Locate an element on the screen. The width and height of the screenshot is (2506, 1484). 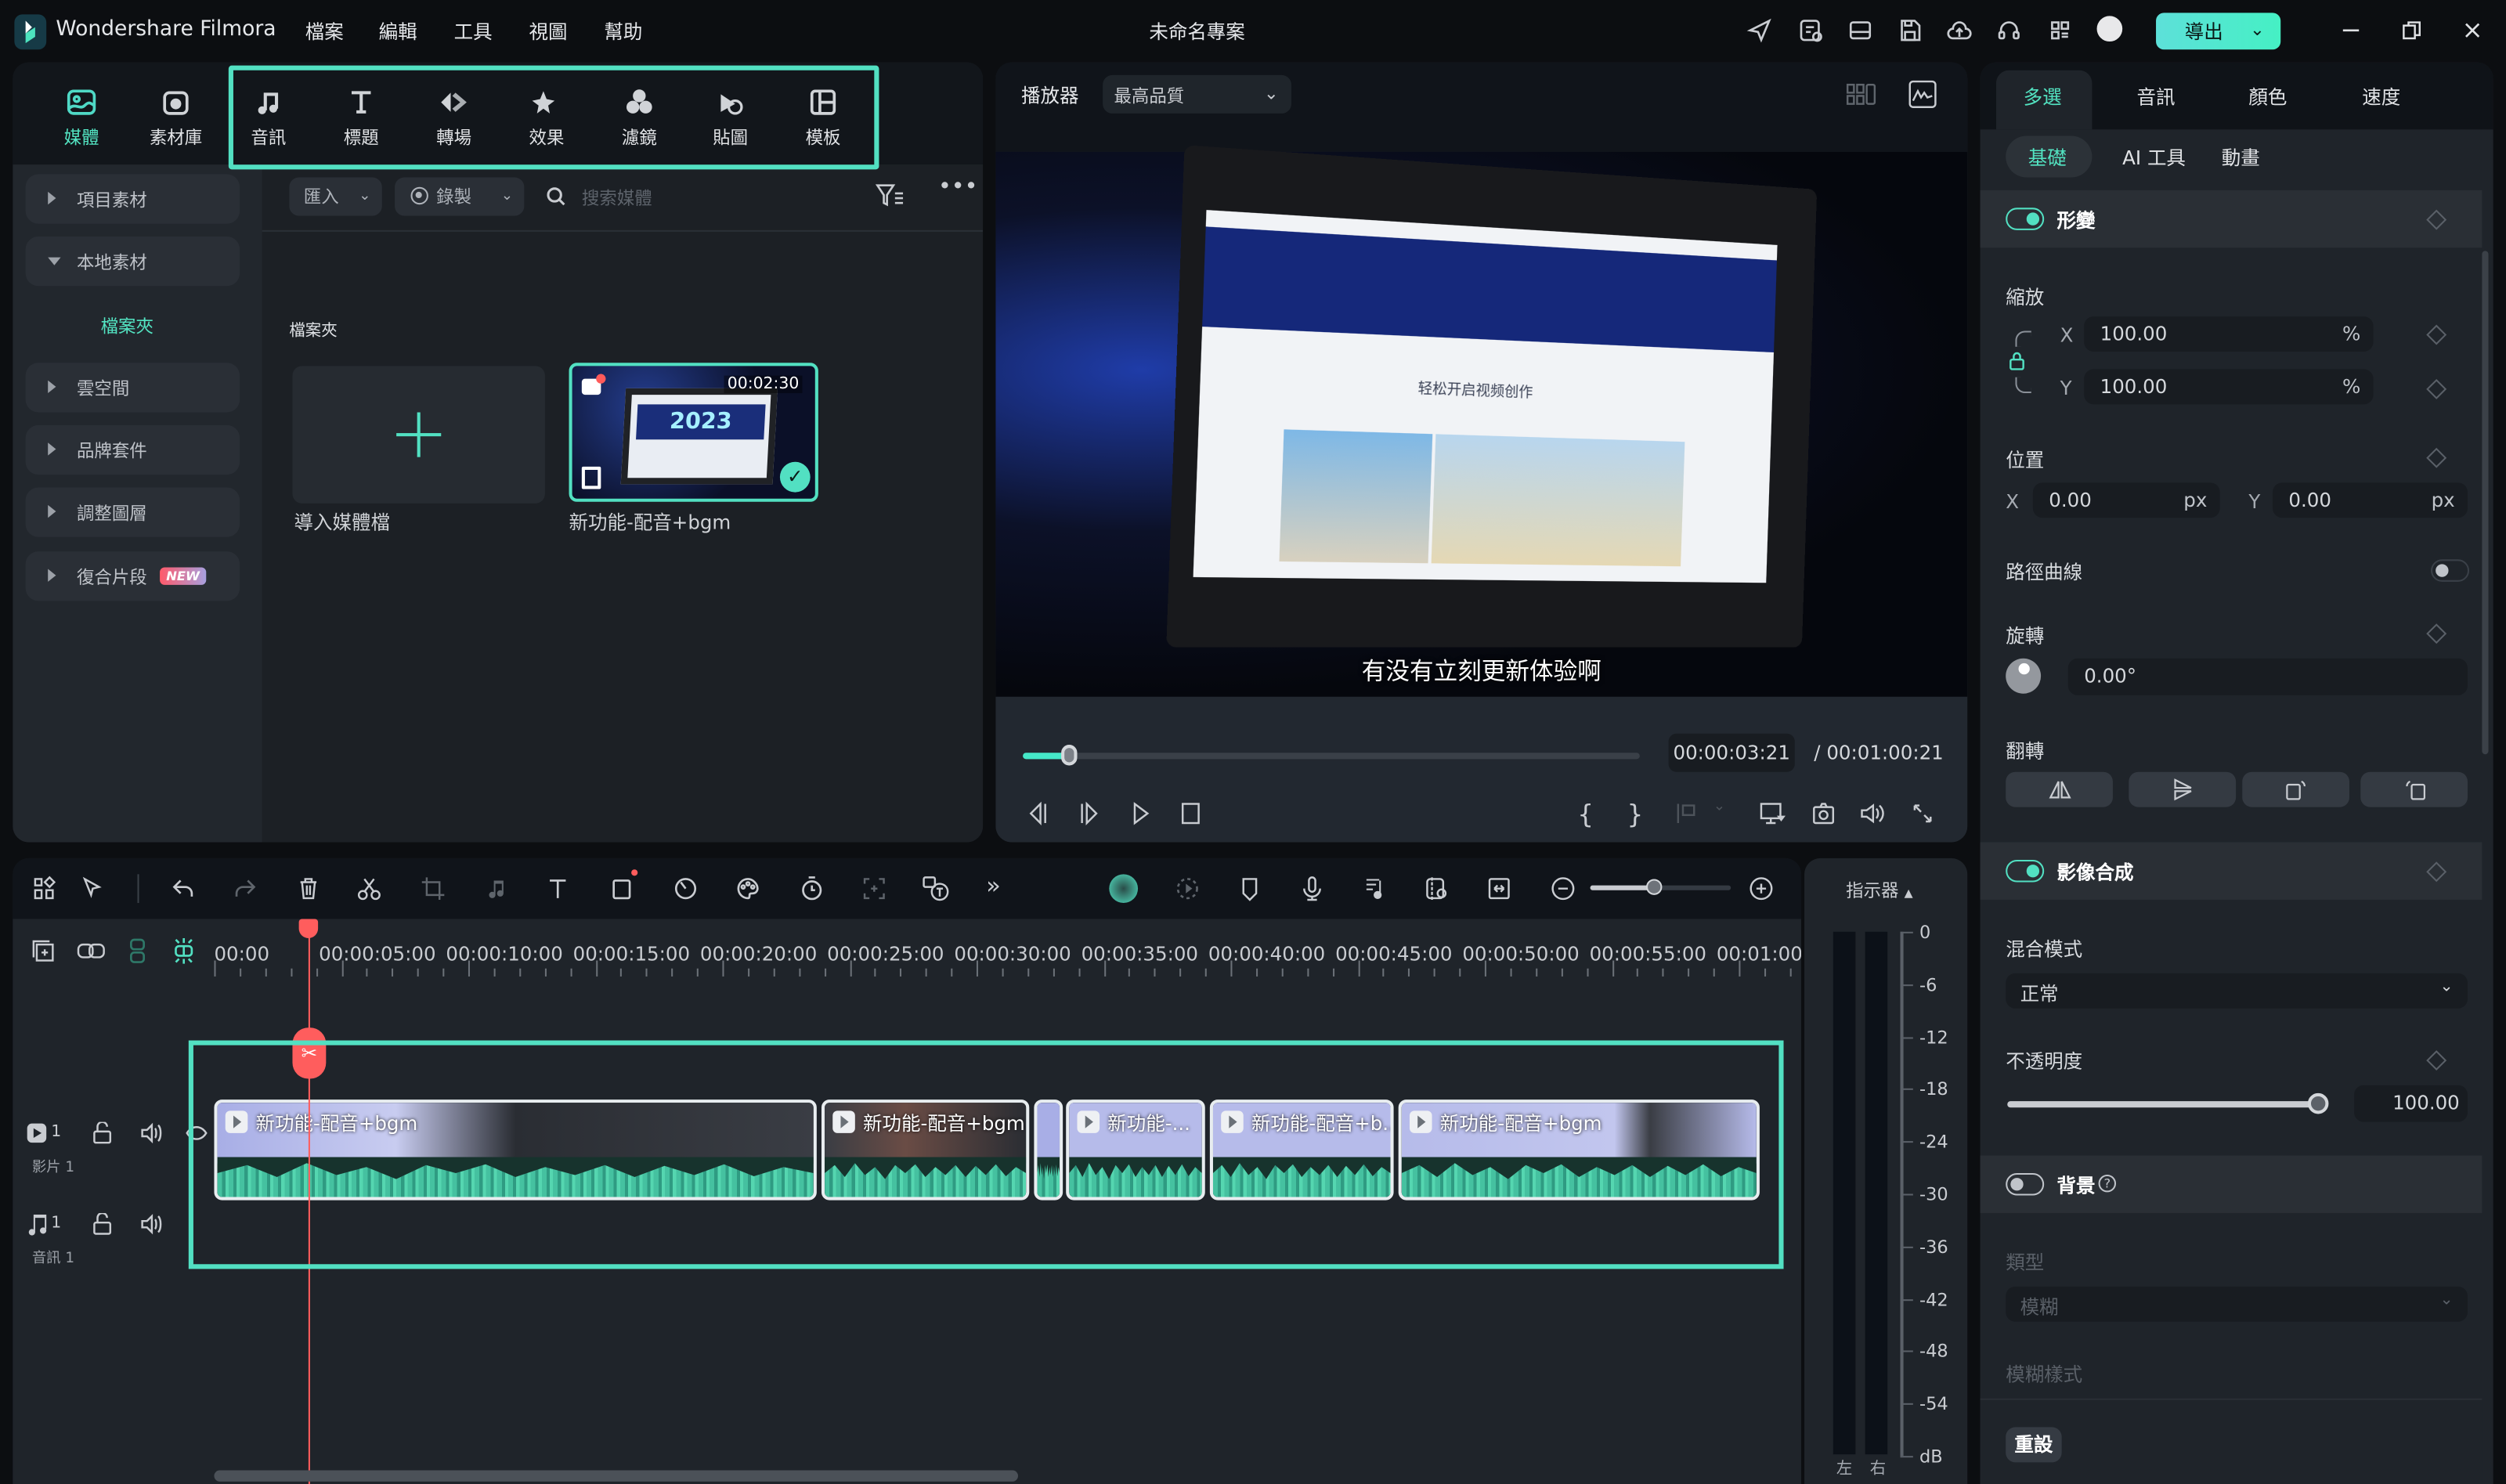
save-icon is located at coordinates (1909, 30).